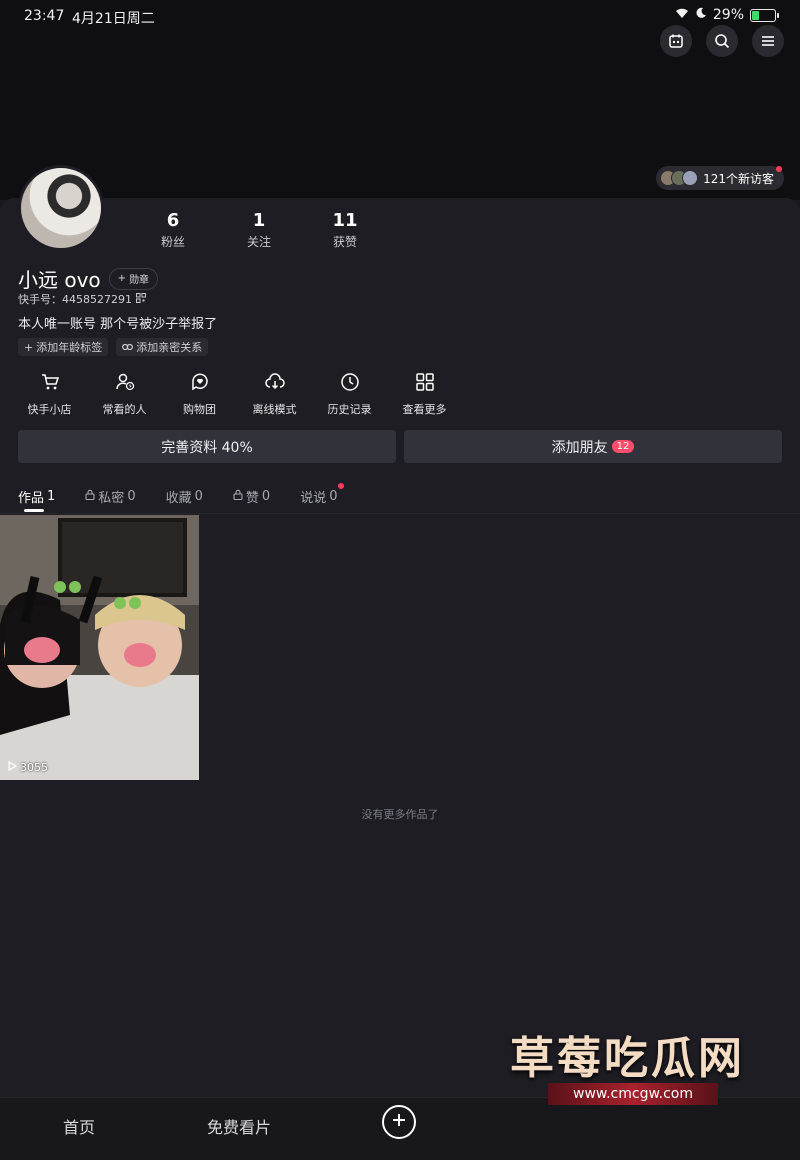 This screenshot has height=1160, width=800. Describe the element at coordinates (313, 498) in the screenshot. I see `tab-label: 说说` at that location.